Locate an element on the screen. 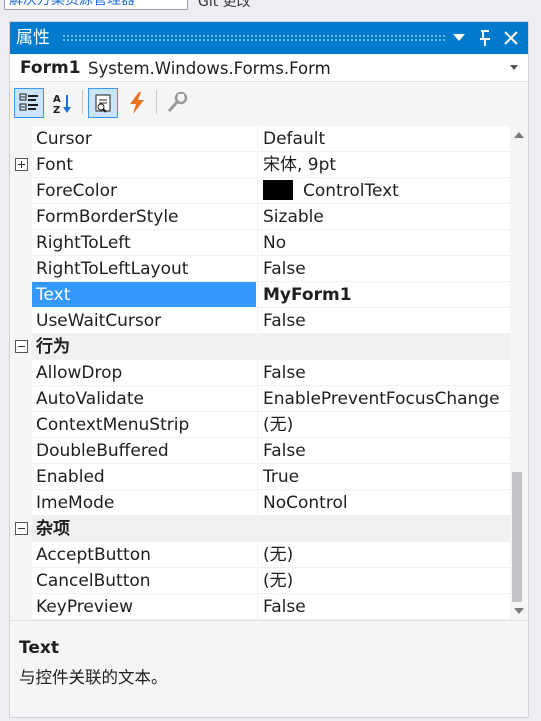 The height and width of the screenshot is (721, 541). property-value: 宋体, 9pt is located at coordinates (383, 165).